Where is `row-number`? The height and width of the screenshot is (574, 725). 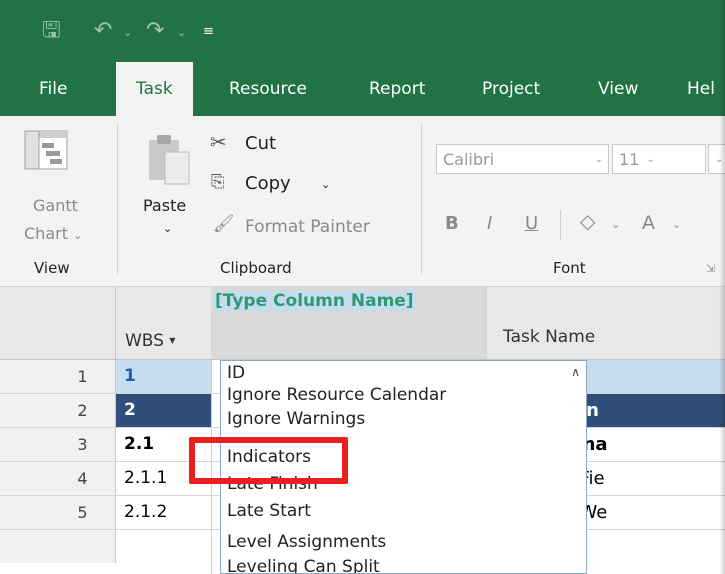 row-number is located at coordinates (58, 546).